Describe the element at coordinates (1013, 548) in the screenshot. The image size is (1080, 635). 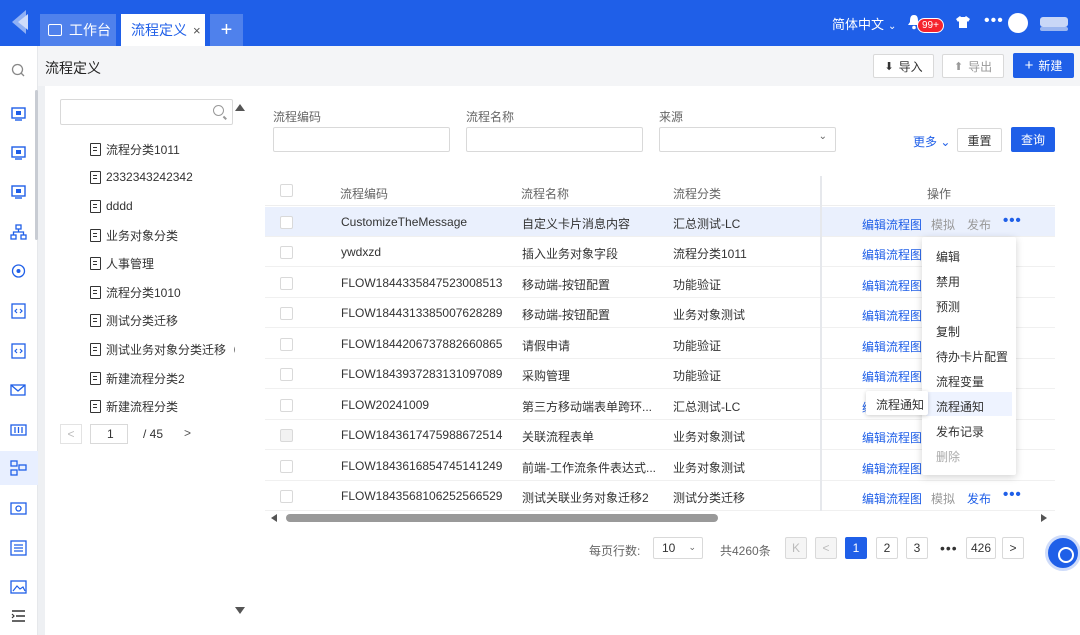
I see `next-page-button: >` at that location.